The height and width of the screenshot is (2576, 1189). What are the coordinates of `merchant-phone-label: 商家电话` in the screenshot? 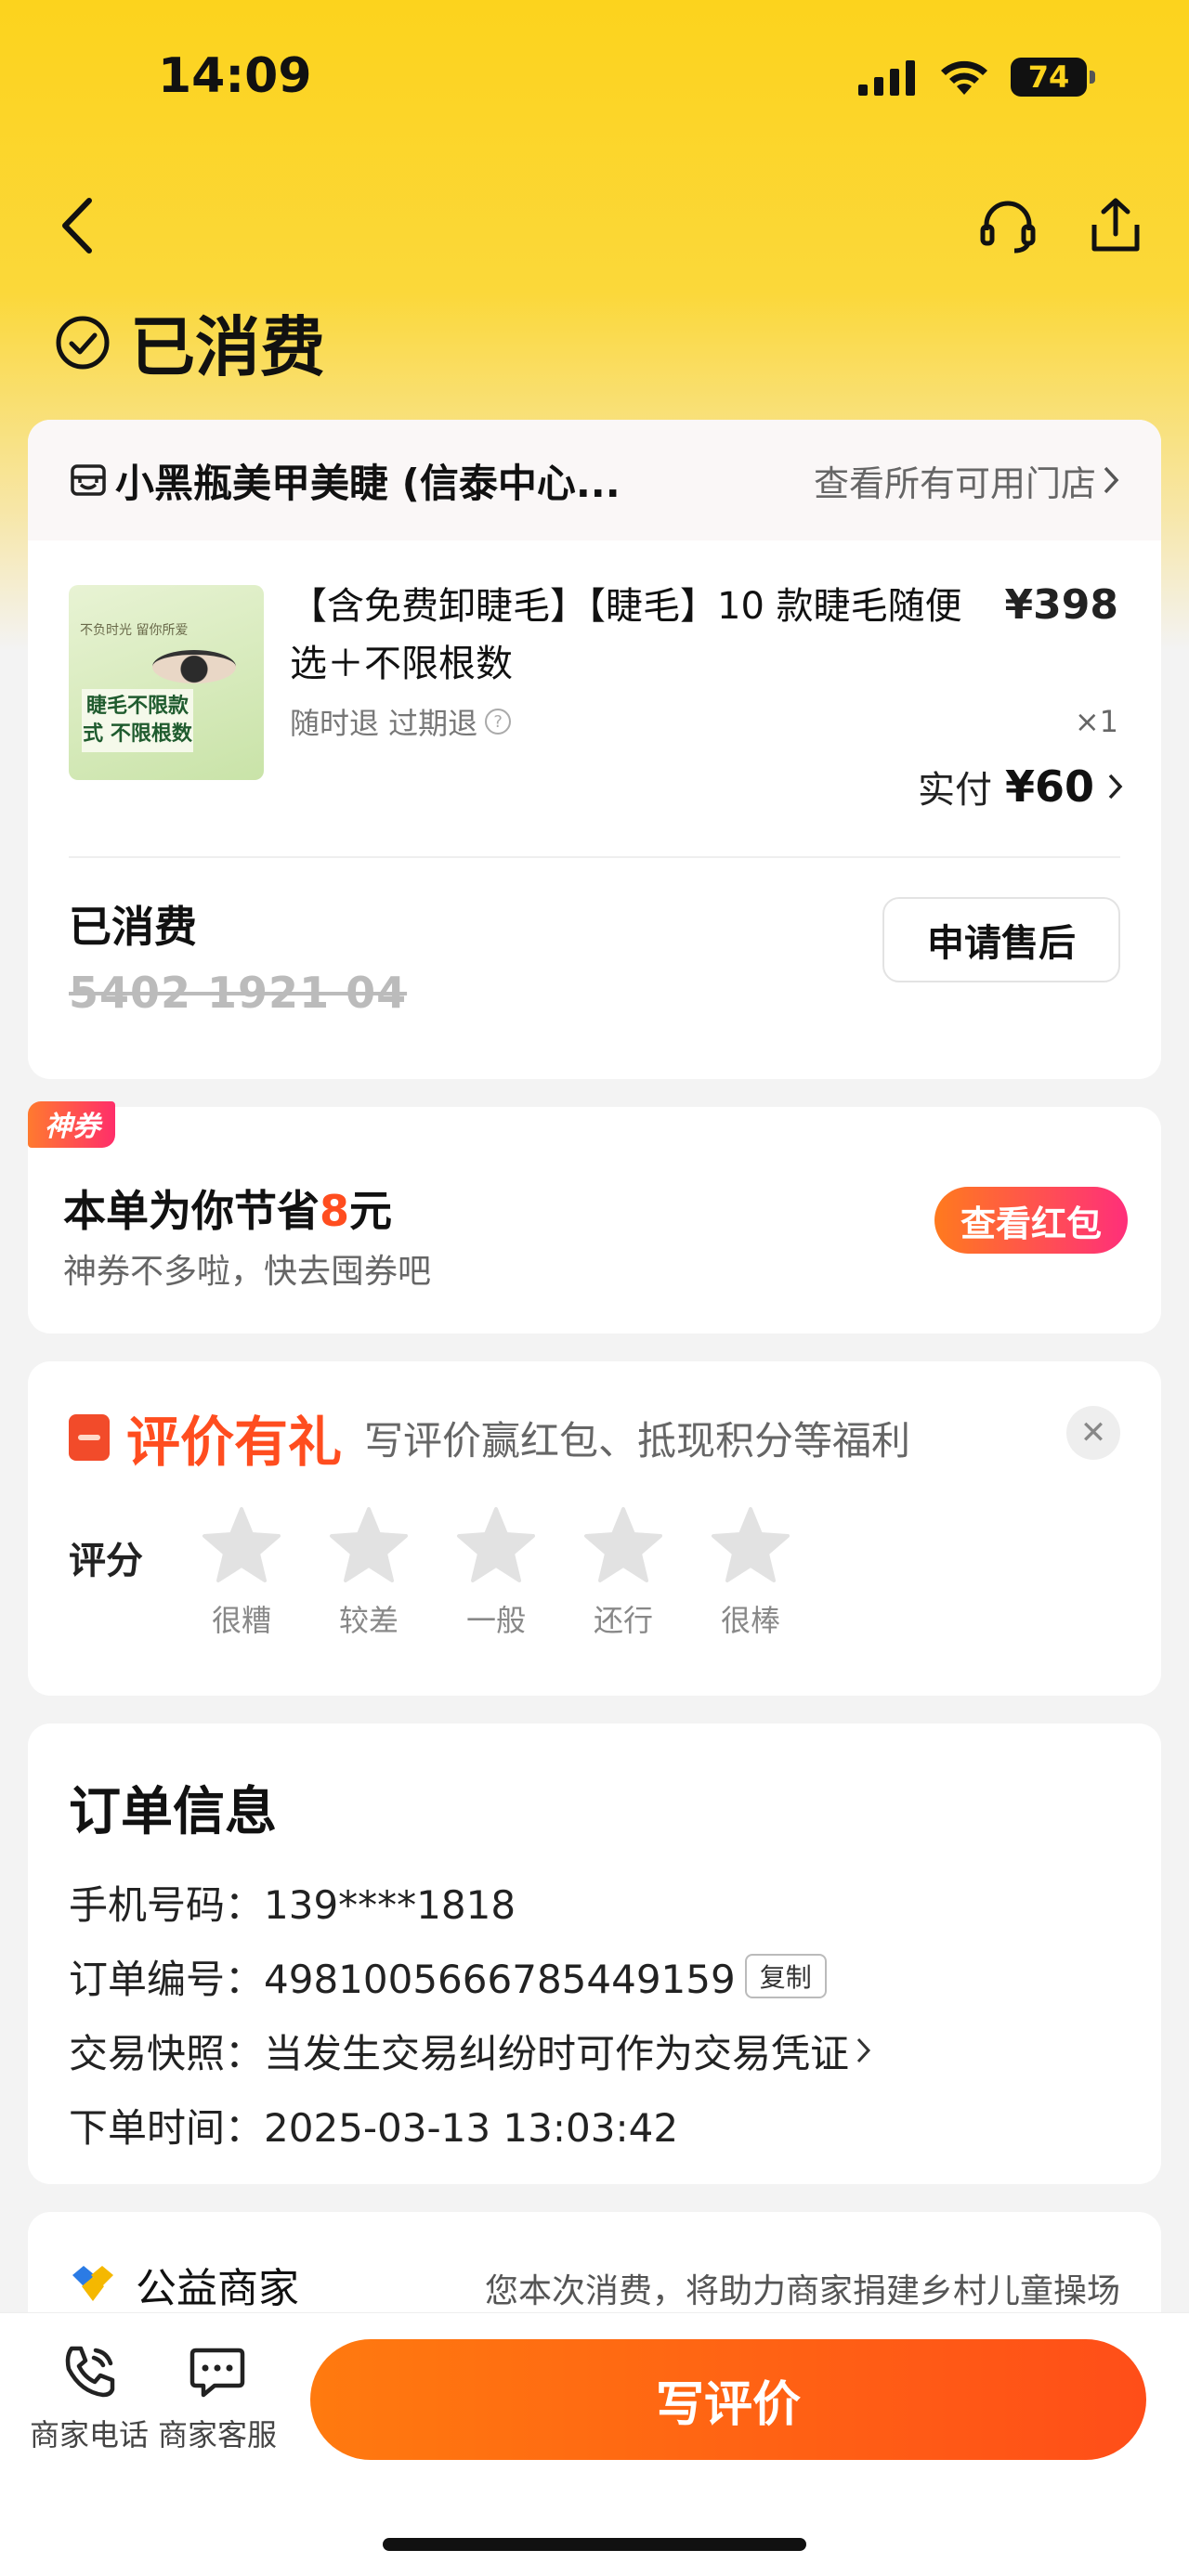 It's located at (89, 2434).